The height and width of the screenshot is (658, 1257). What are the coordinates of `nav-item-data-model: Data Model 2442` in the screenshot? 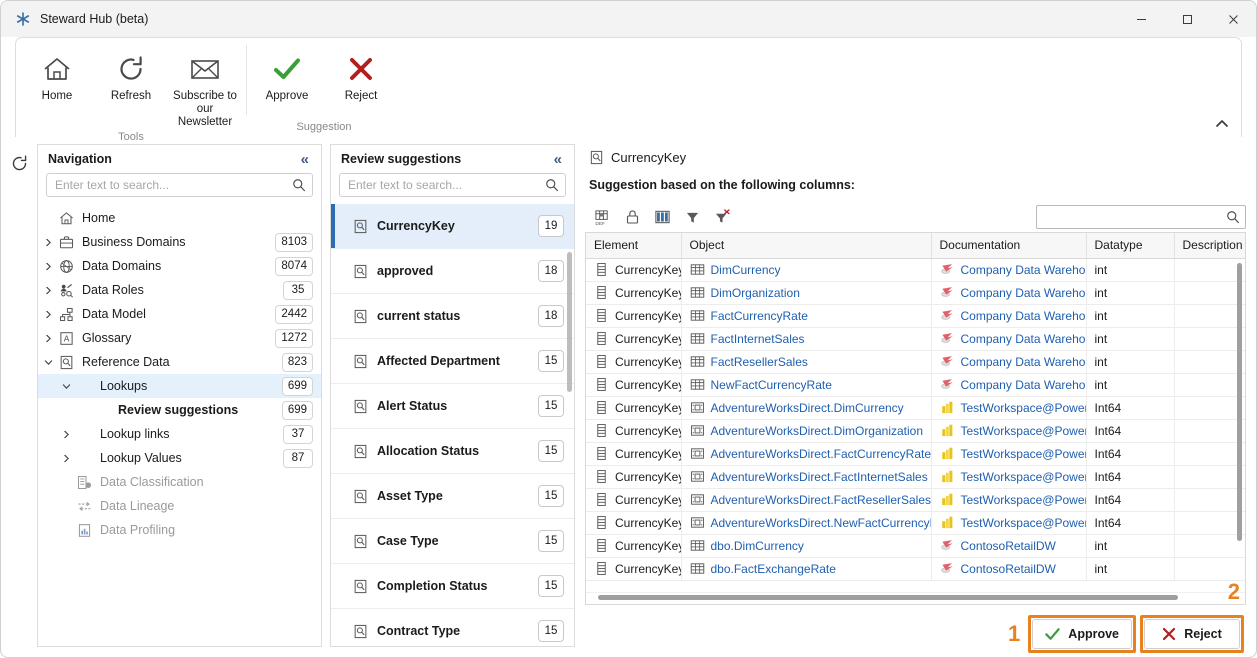 It's located at (179, 314).